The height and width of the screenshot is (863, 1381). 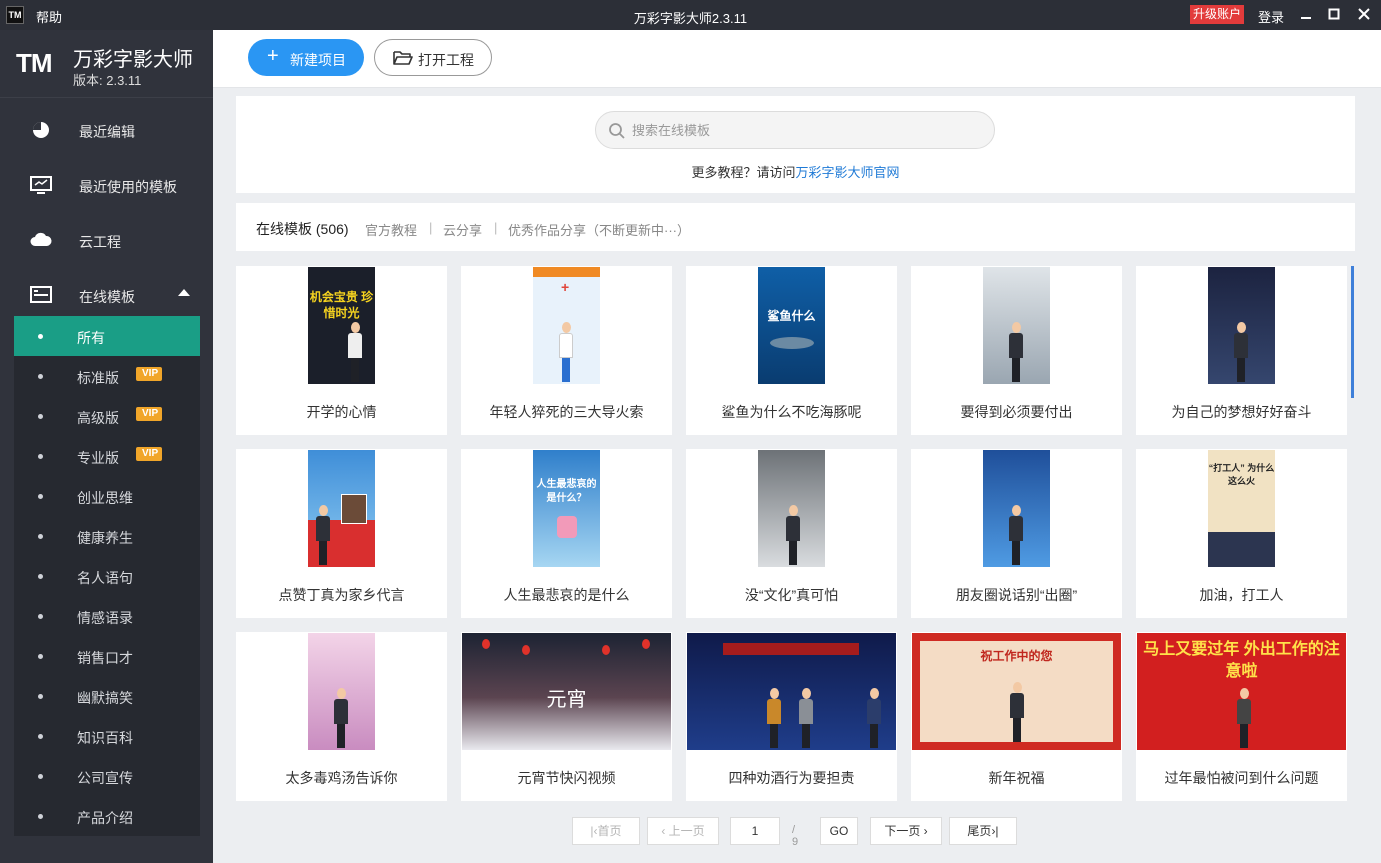 I want to click on template-card: 点赞丁真为家乡代言, so click(x=341, y=533).